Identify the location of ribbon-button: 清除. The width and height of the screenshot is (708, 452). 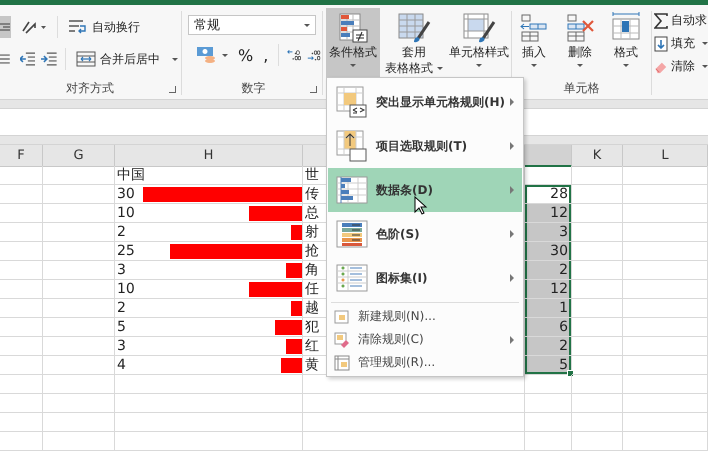
(681, 66).